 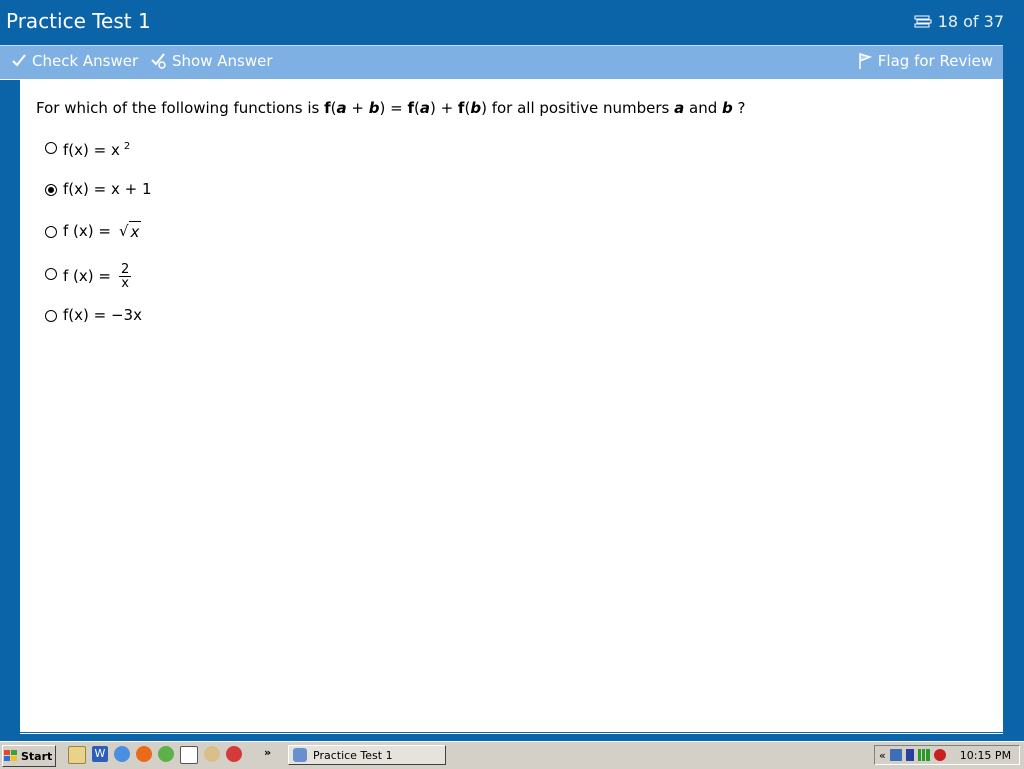 I want to click on show-answer-icon, so click(x=158, y=61).